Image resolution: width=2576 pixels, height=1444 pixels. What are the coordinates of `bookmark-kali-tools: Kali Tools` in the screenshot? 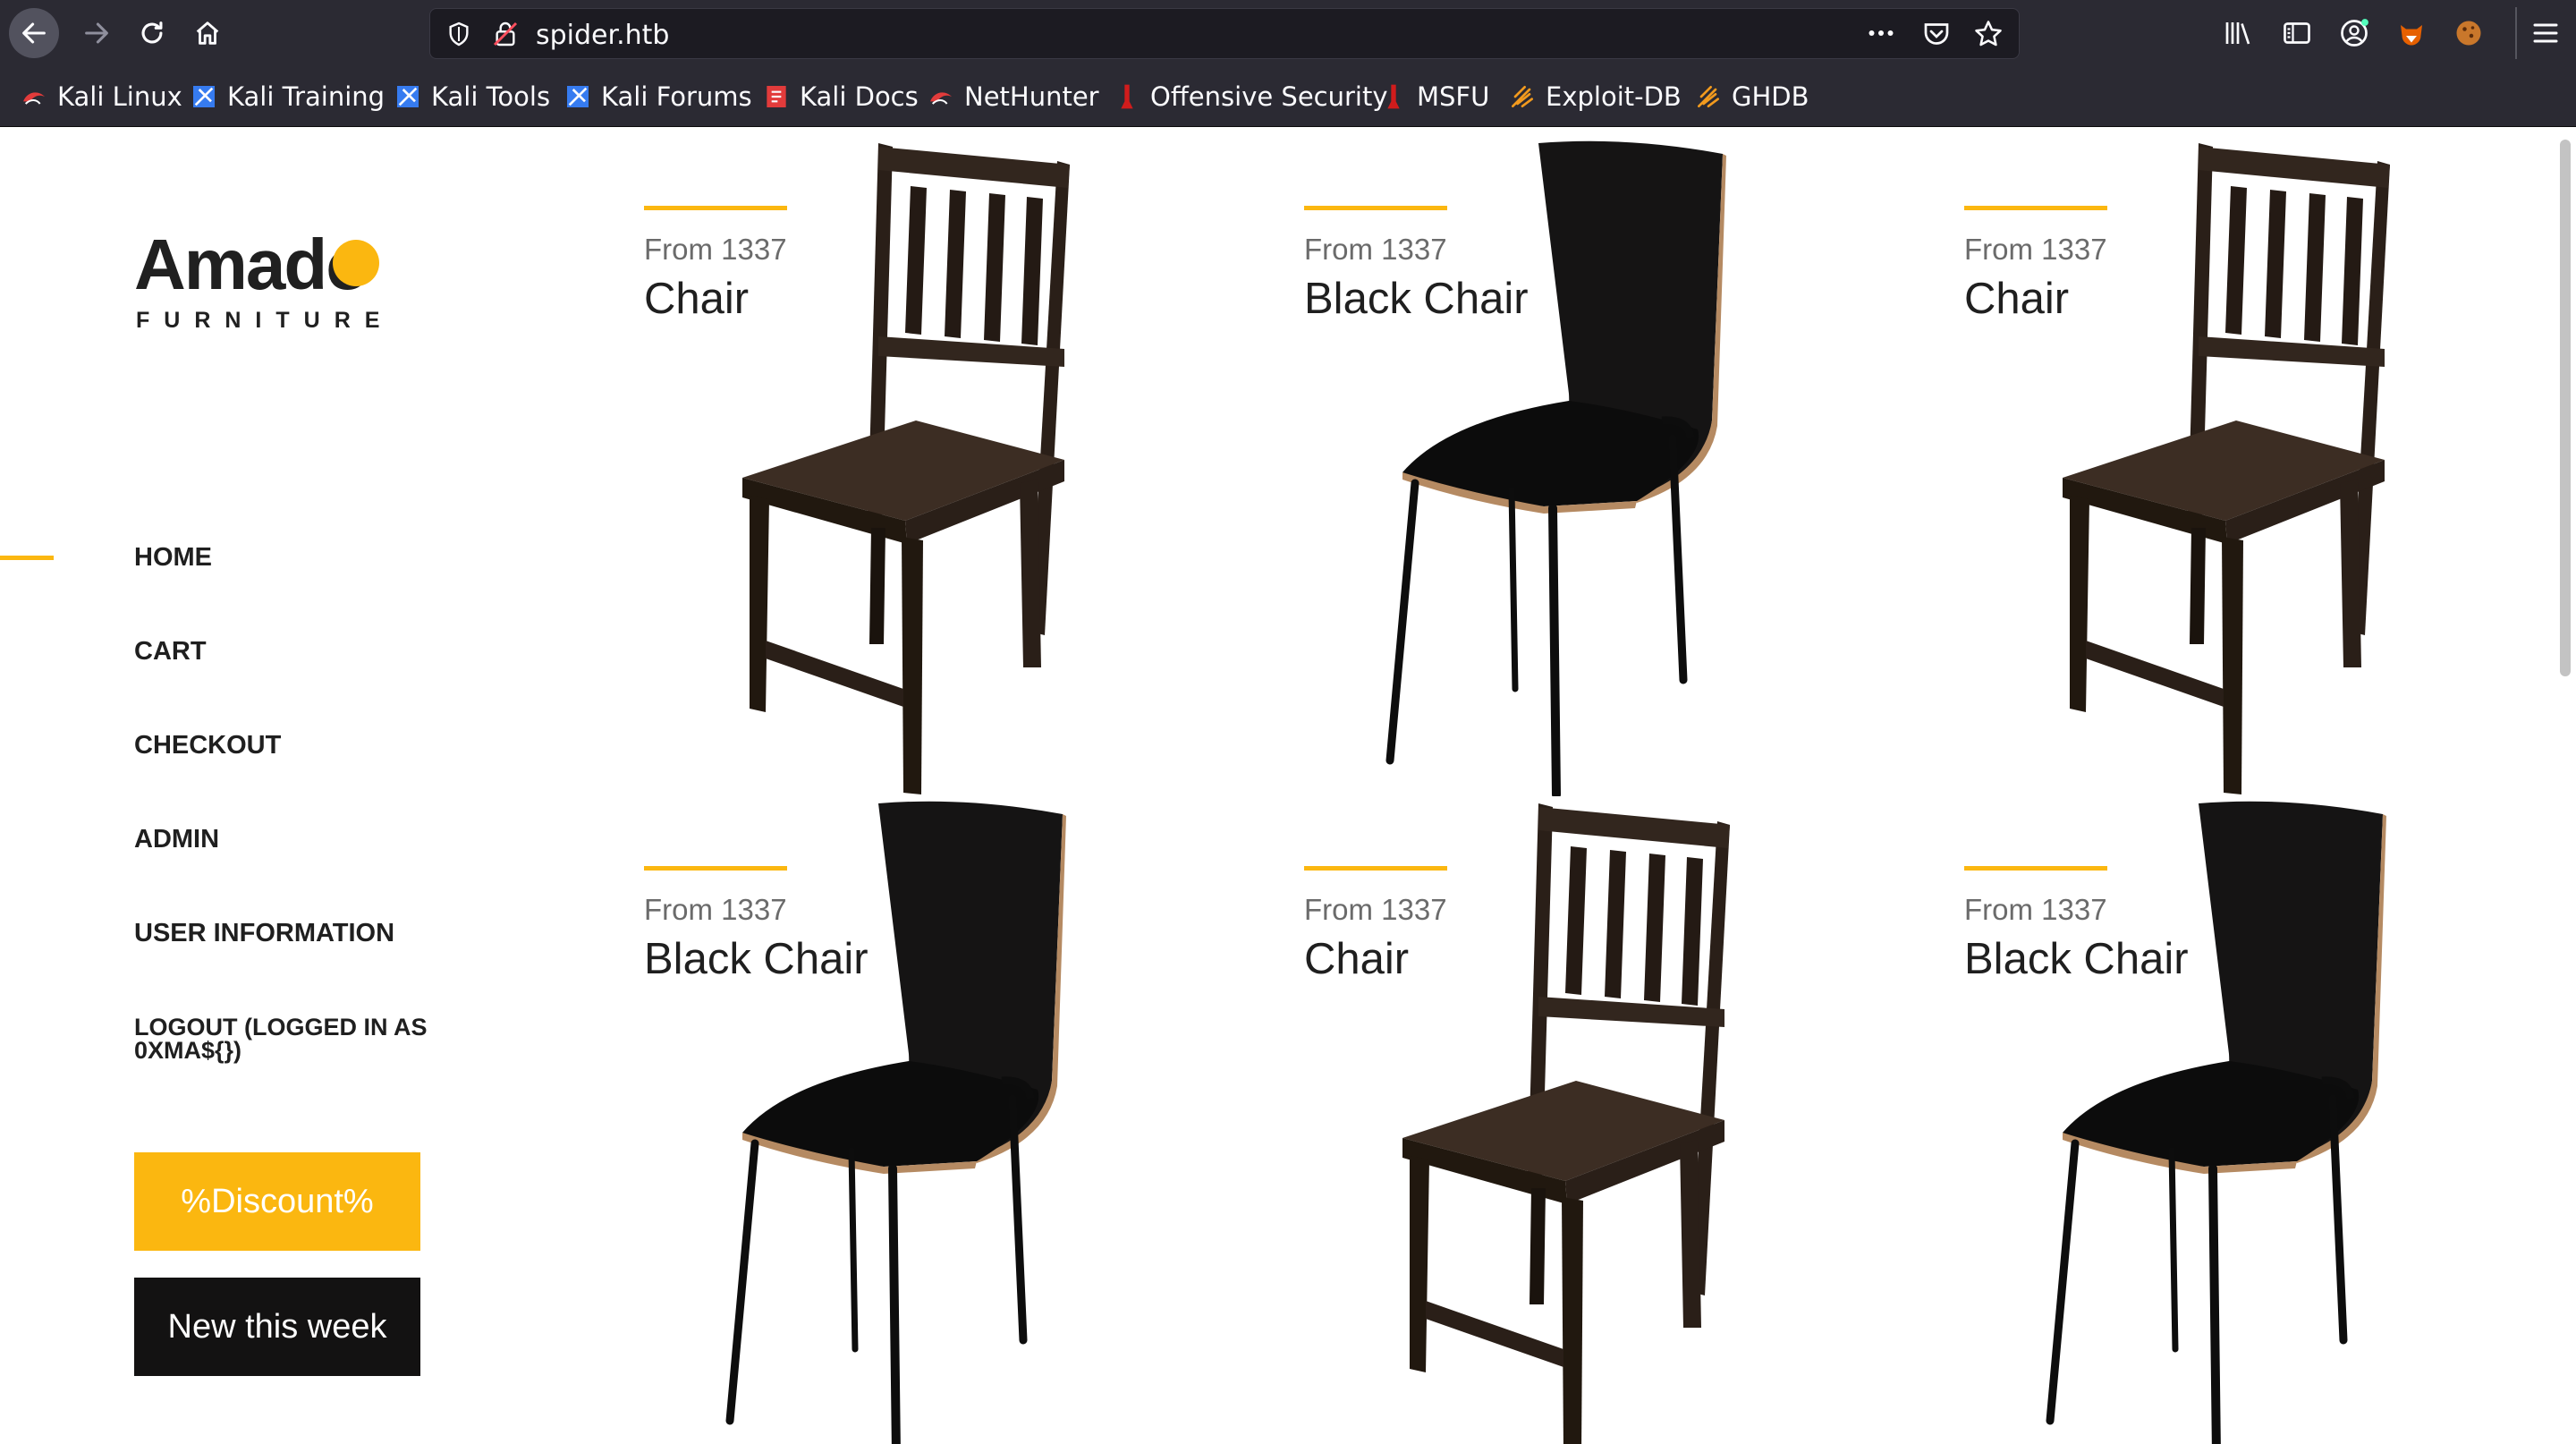 It's located at (472, 97).